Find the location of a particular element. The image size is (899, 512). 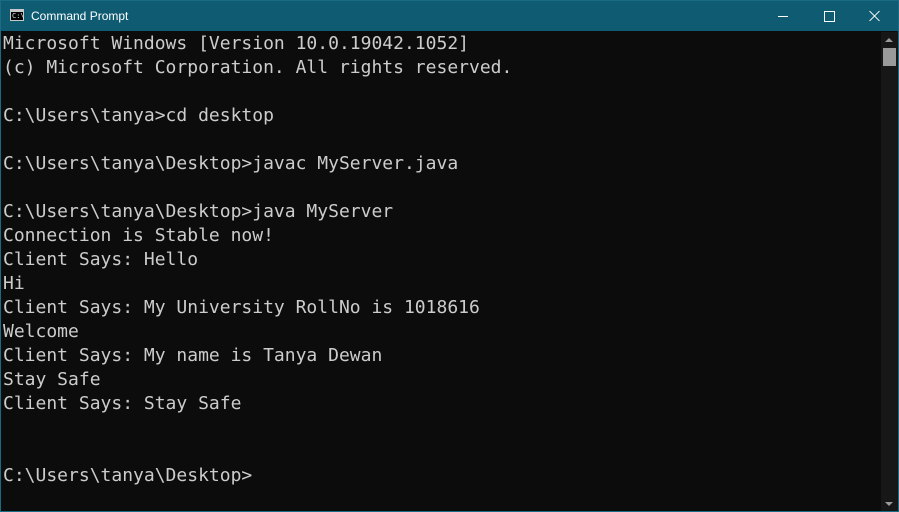

scroll-up-arrow-icon is located at coordinates (889, 40).